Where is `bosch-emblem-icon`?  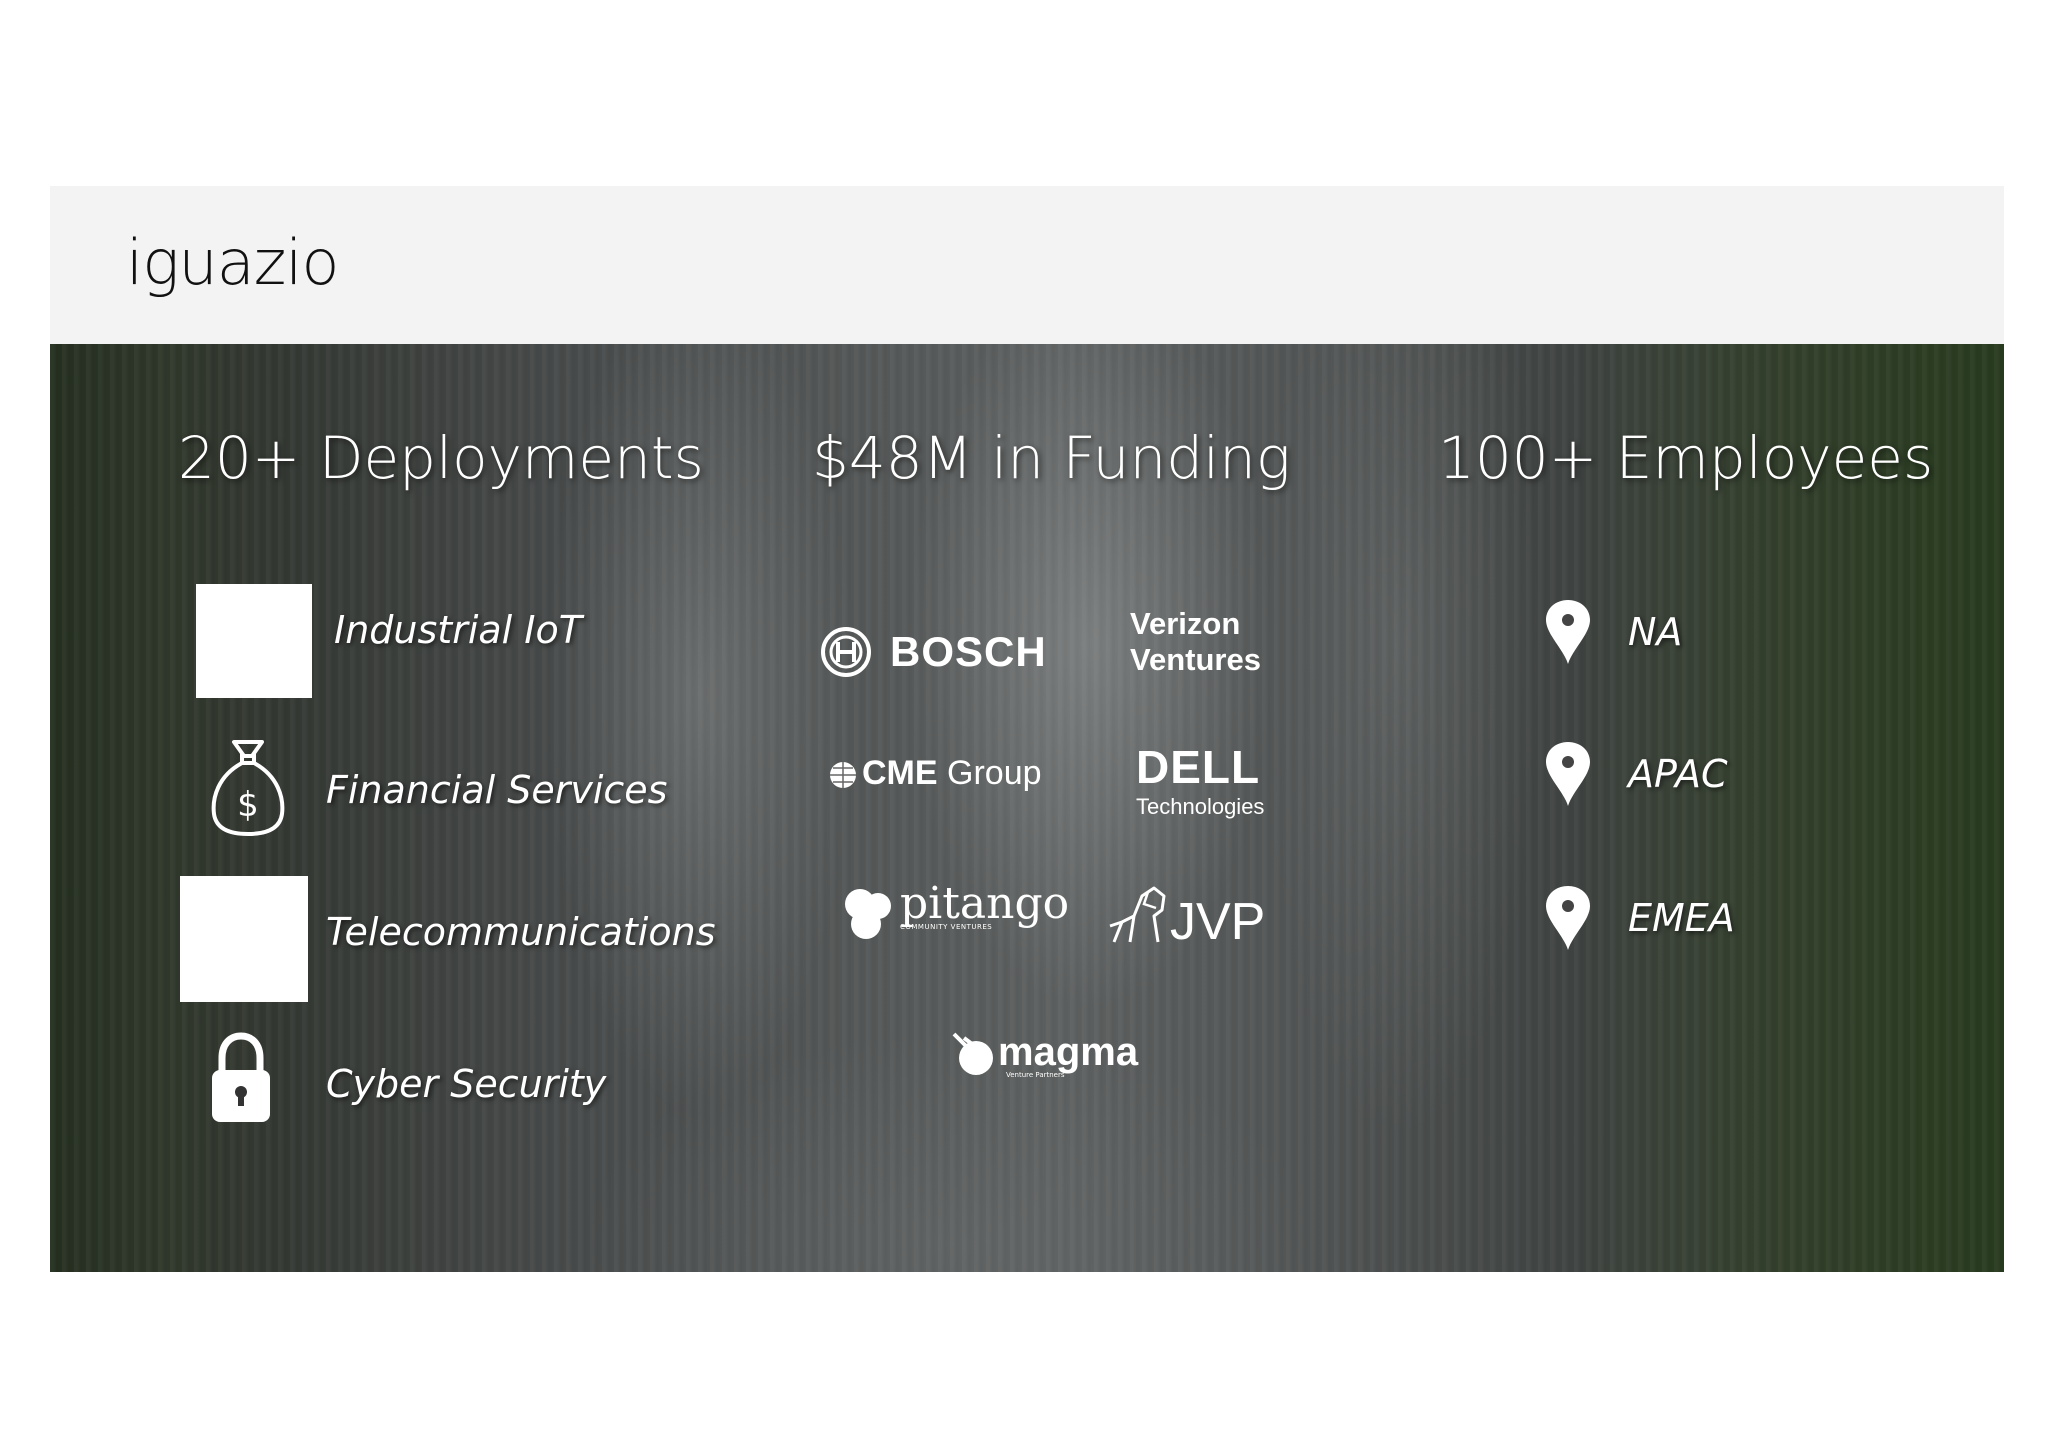 bosch-emblem-icon is located at coordinates (846, 652).